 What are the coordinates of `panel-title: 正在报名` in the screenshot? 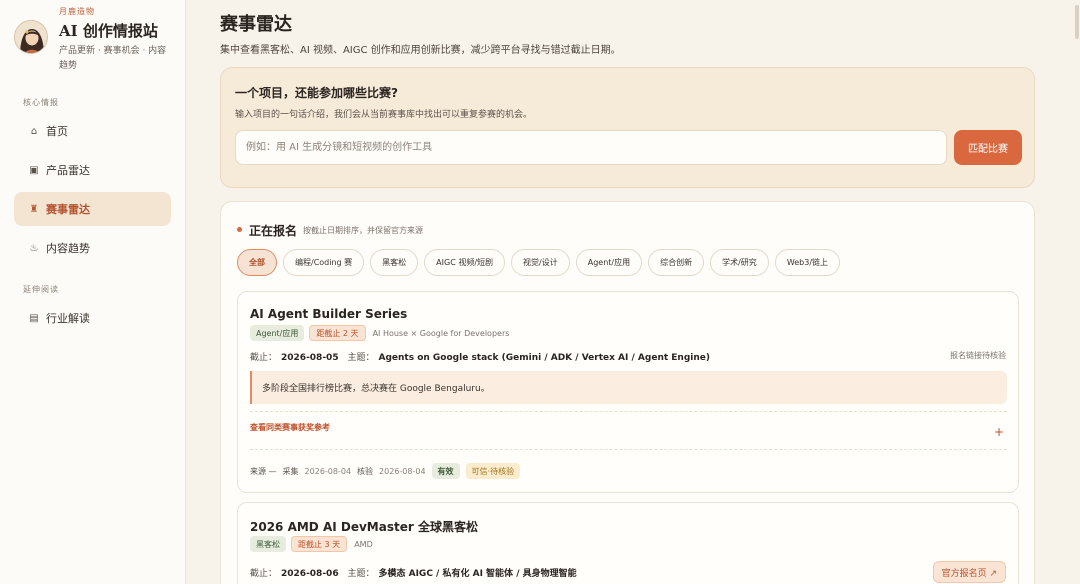 It's located at (273, 231).